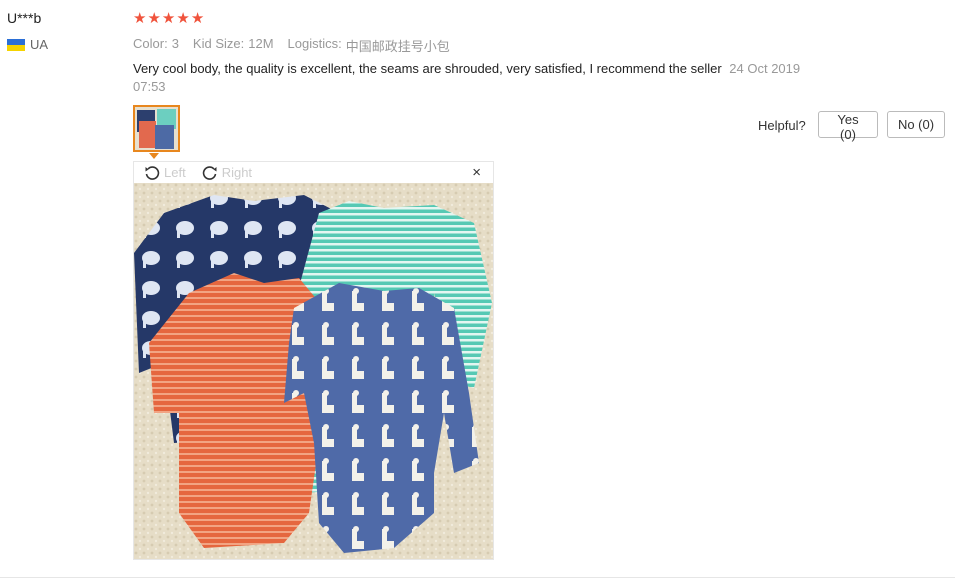  I want to click on reviewer-country: UA, so click(27, 44).